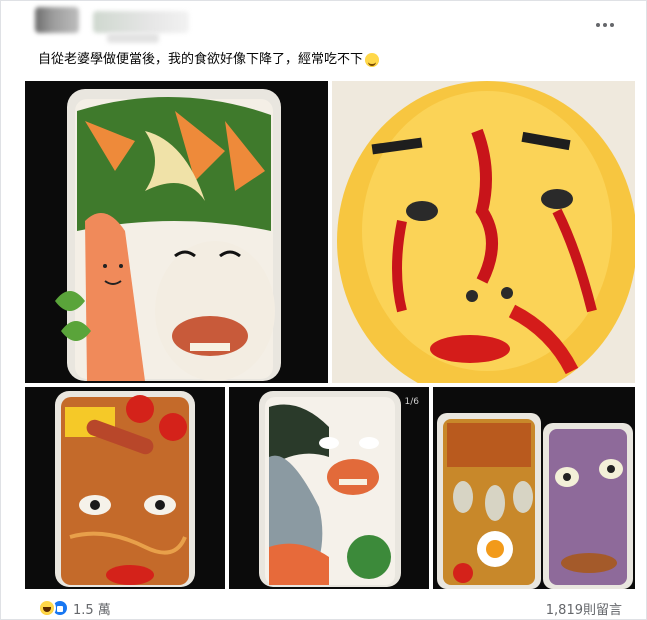 Image resolution: width=647 pixels, height=620 pixels. I want to click on double-bento-image, so click(534, 488).